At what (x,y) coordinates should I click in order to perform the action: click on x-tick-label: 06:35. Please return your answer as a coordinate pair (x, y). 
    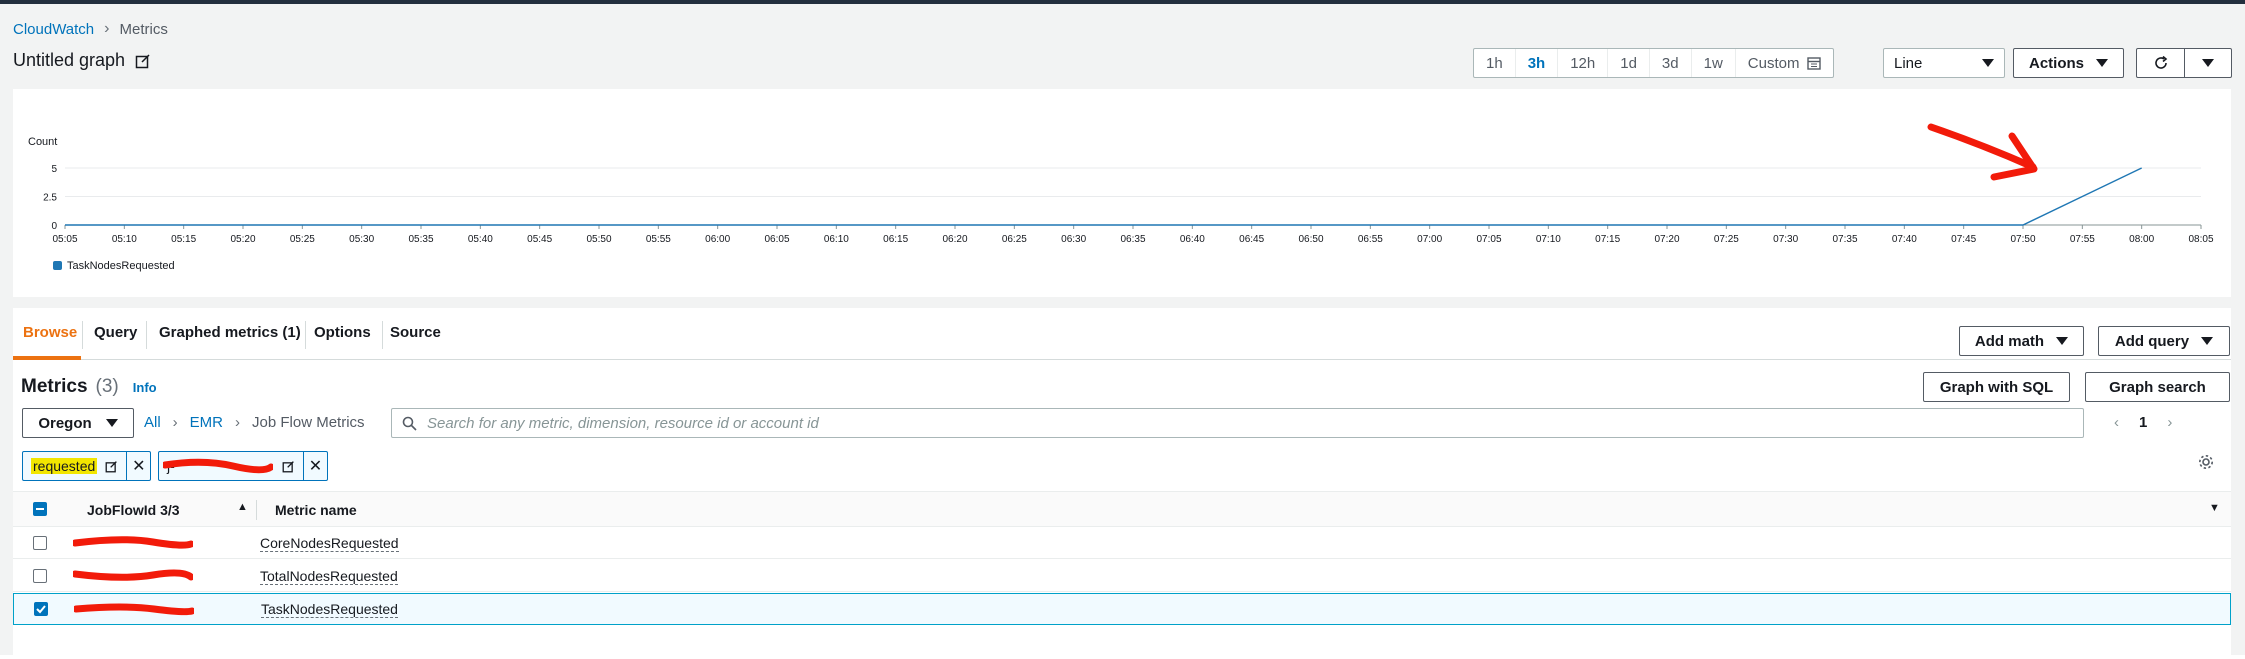
    Looking at the image, I should click on (1132, 239).